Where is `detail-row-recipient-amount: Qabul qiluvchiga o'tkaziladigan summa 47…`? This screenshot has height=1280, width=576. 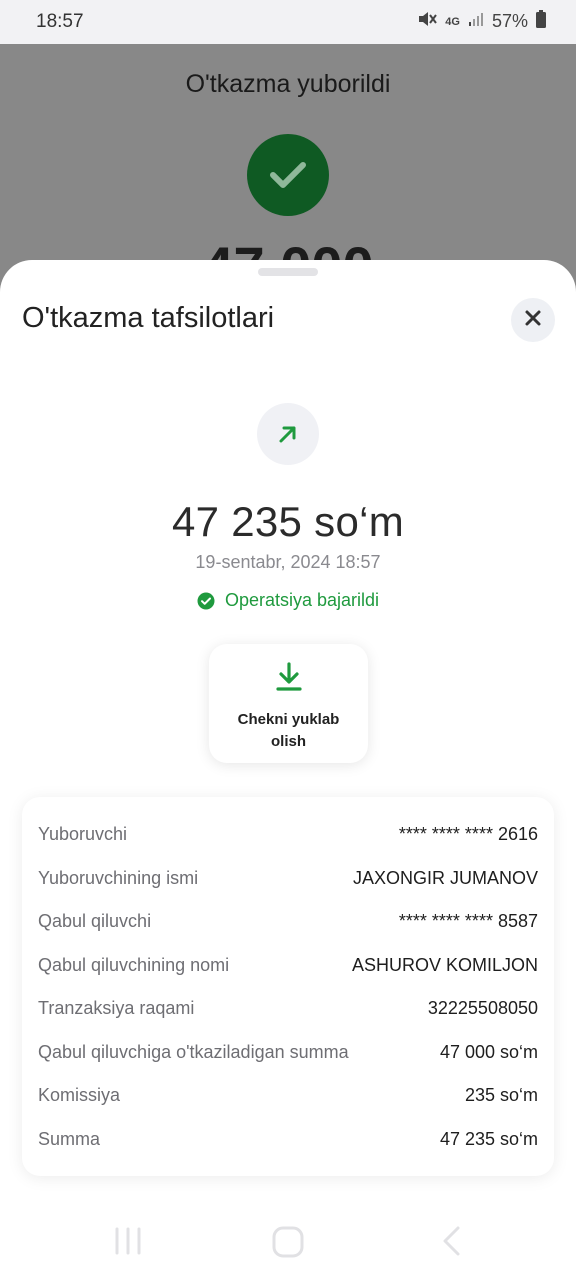
detail-row-recipient-amount: Qabul qiluvchiga o'tkaziladigan summa 47… is located at coordinates (288, 1052).